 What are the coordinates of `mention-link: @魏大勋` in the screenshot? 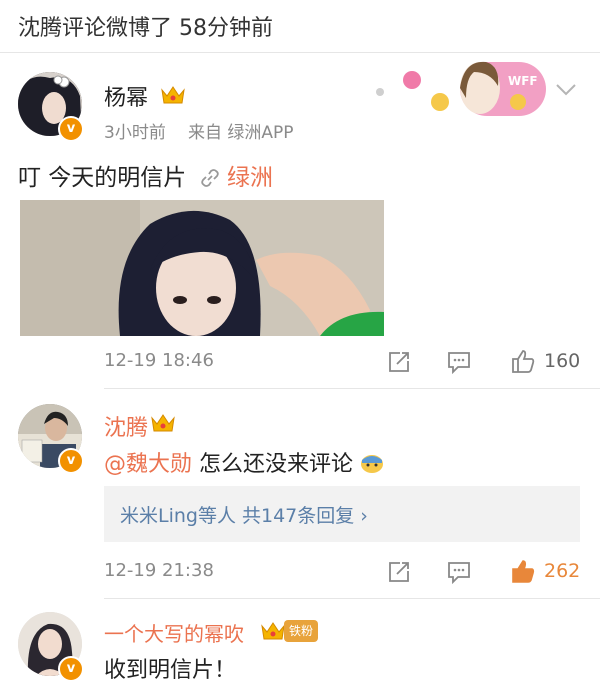 It's located at (148, 464).